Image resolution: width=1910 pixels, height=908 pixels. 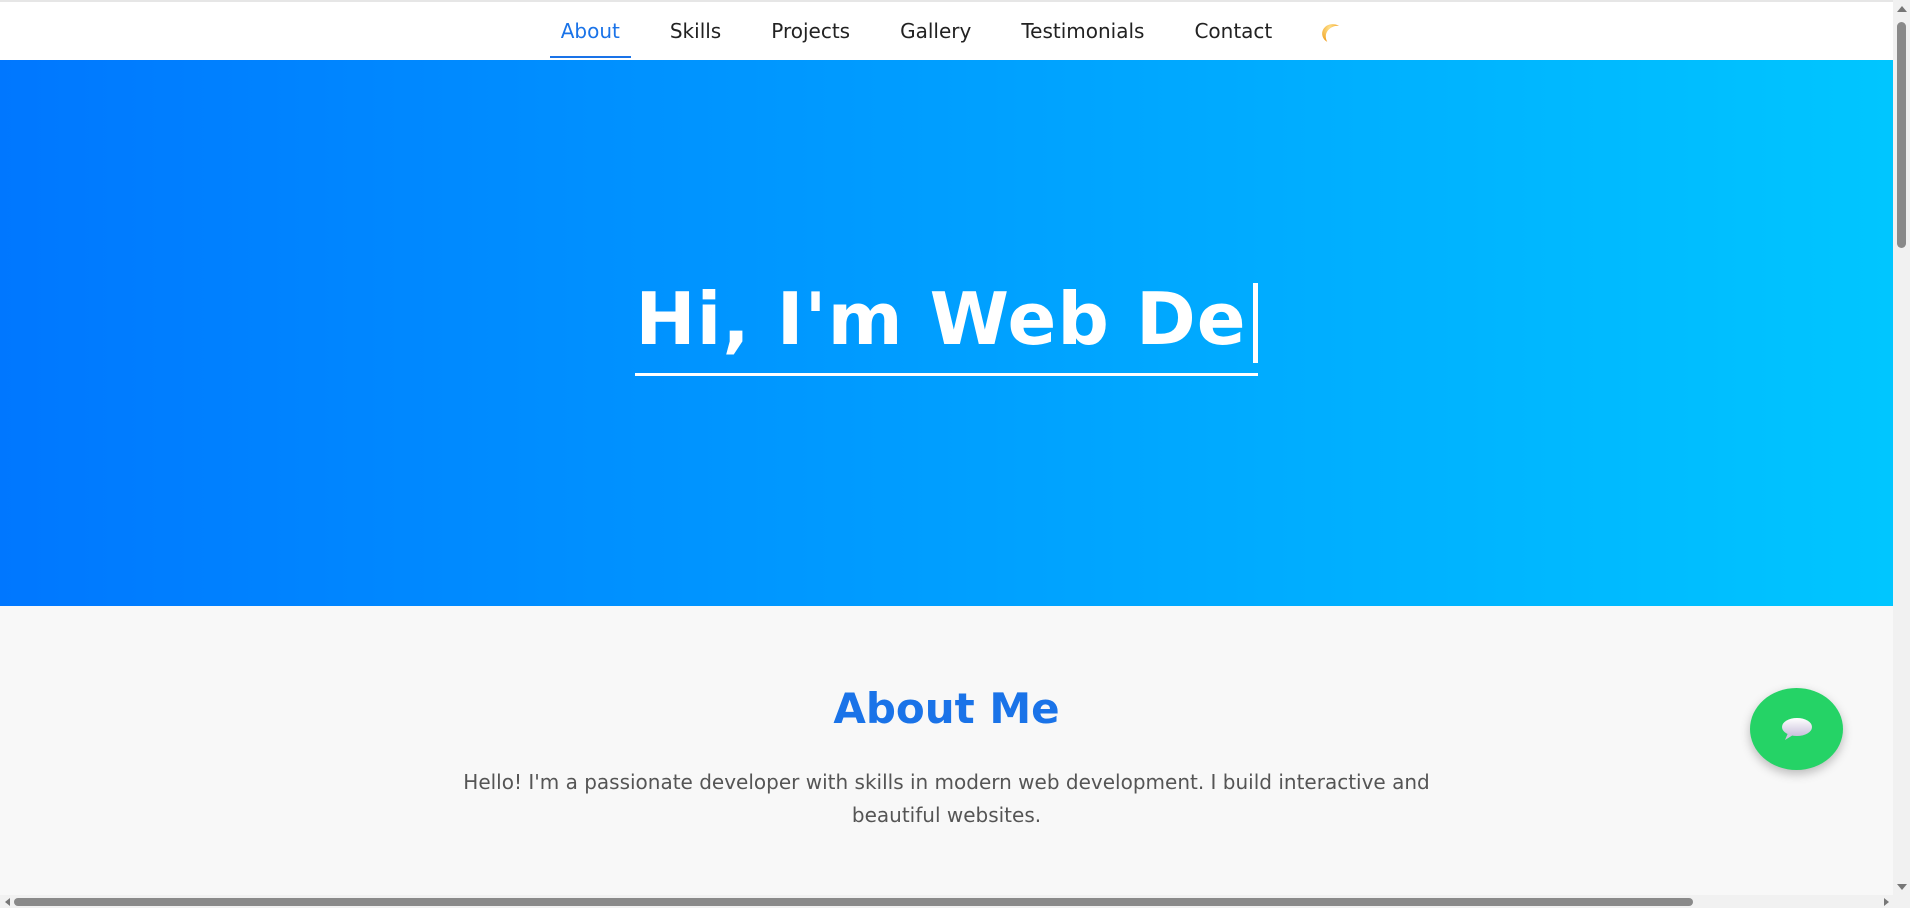 What do you see at coordinates (1901, 447) in the screenshot?
I see `vertical-scrollbar` at bounding box center [1901, 447].